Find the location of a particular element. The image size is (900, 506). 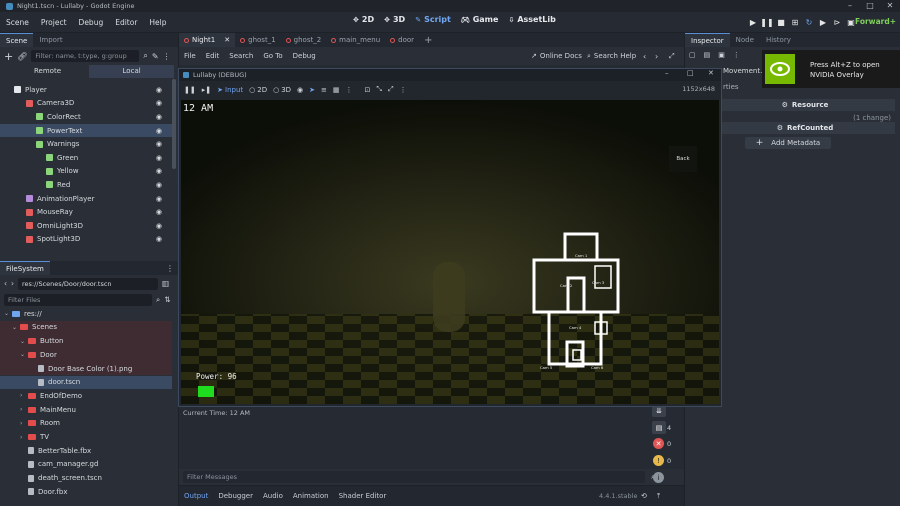

sort-icon: ⇅ is located at coordinates (167, 299).